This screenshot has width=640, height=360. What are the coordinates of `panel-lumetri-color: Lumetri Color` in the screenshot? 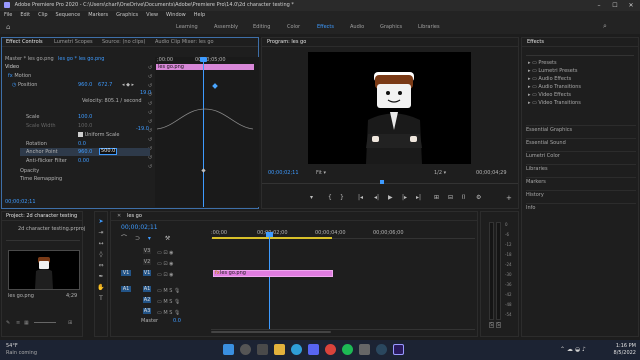 It's located at (581, 155).